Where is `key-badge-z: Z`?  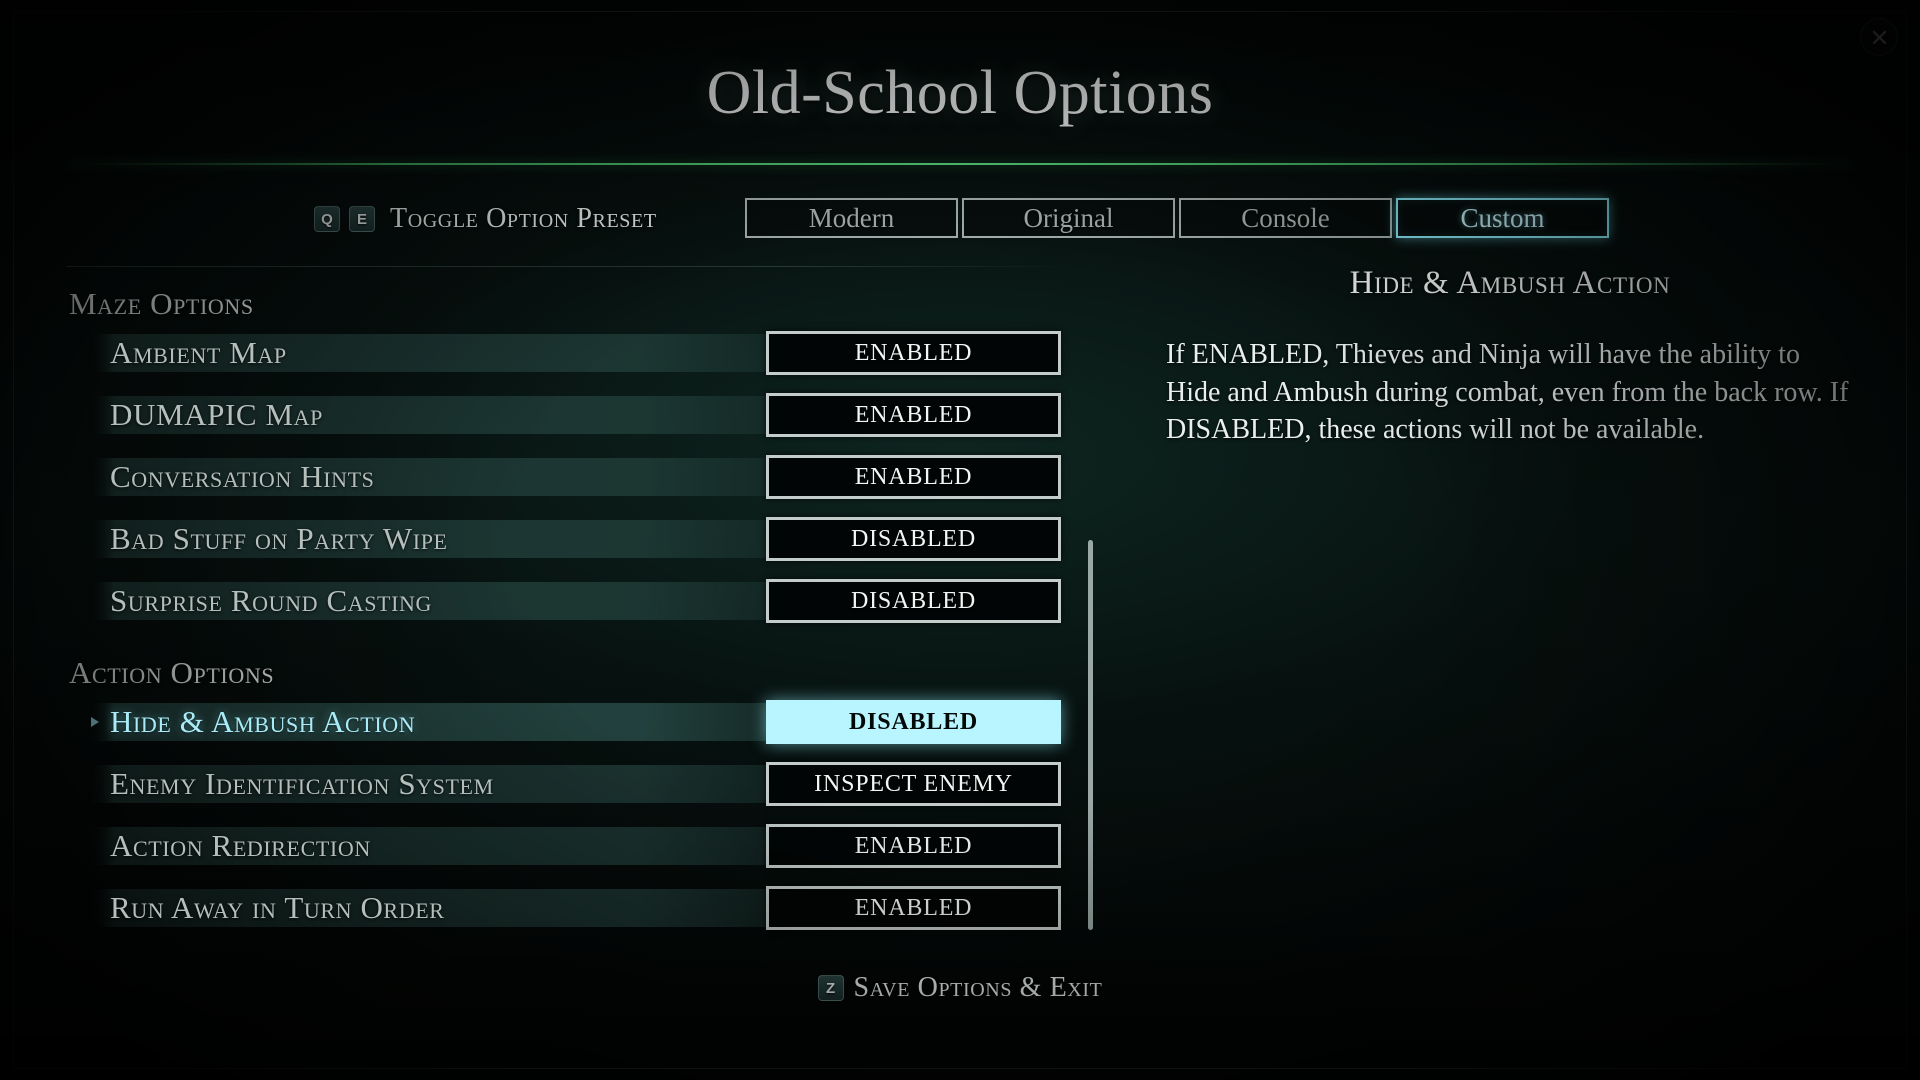
key-badge-z: Z is located at coordinates (830, 988).